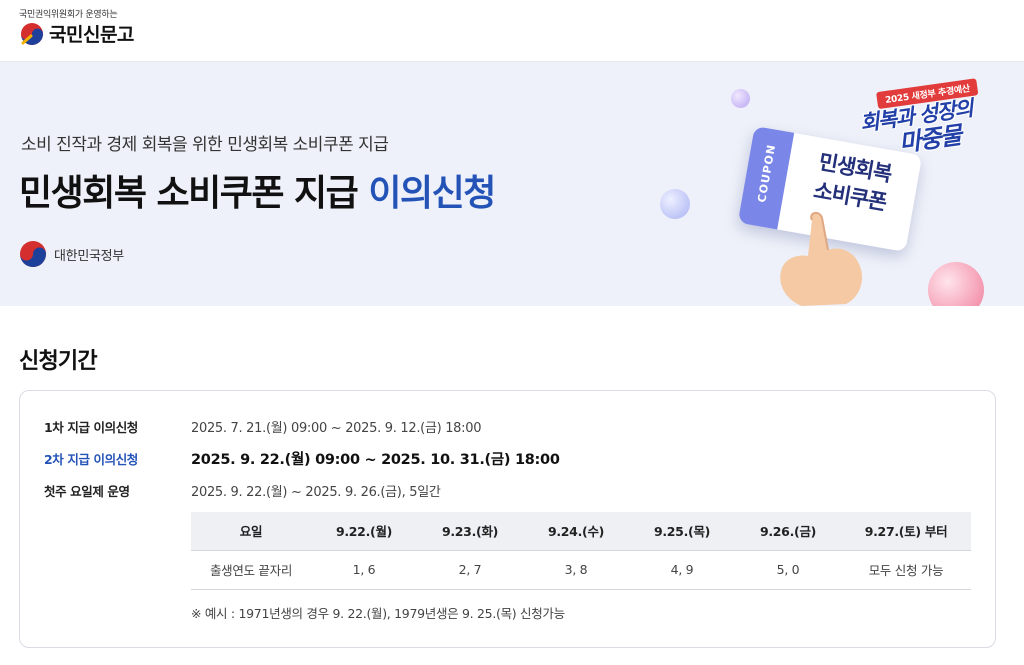 The height and width of the screenshot is (665, 1024). Describe the element at coordinates (251, 570) in the screenshot. I see `table-cell: 출생연도 끝자리` at that location.